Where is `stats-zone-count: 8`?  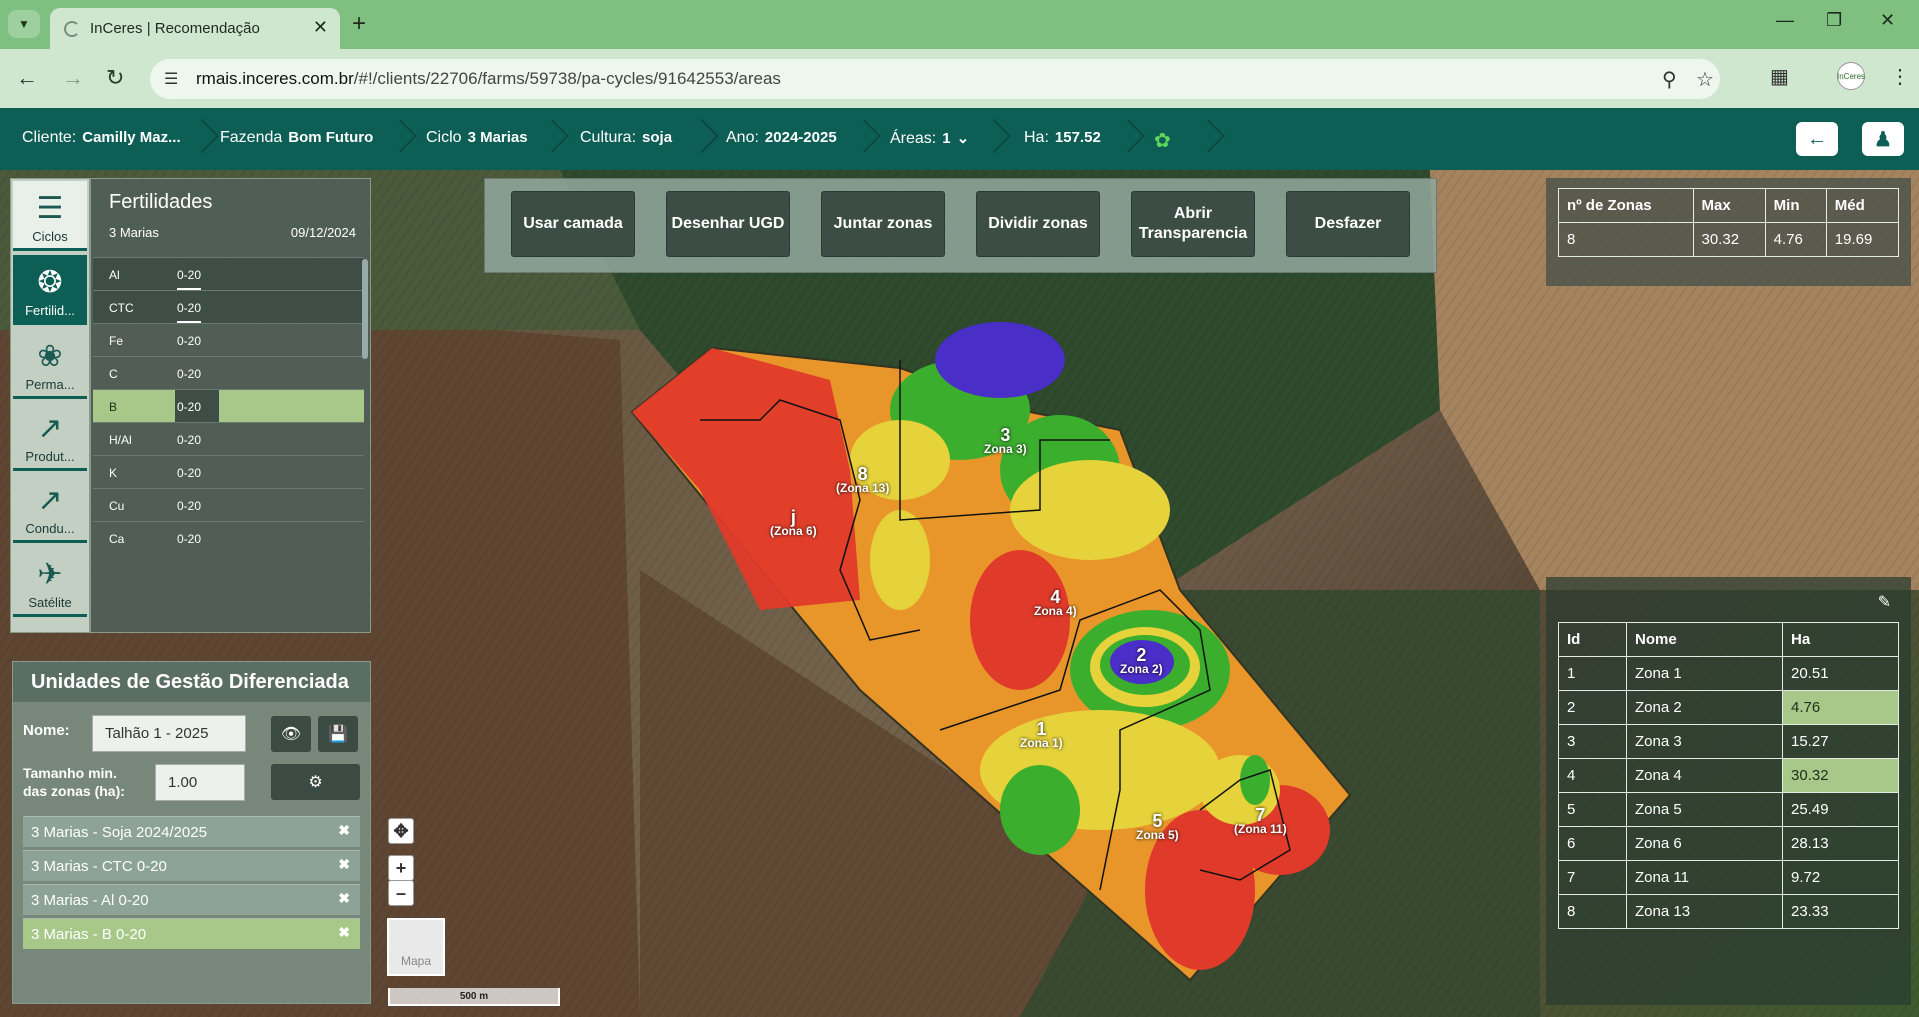 stats-zone-count: 8 is located at coordinates (1626, 239).